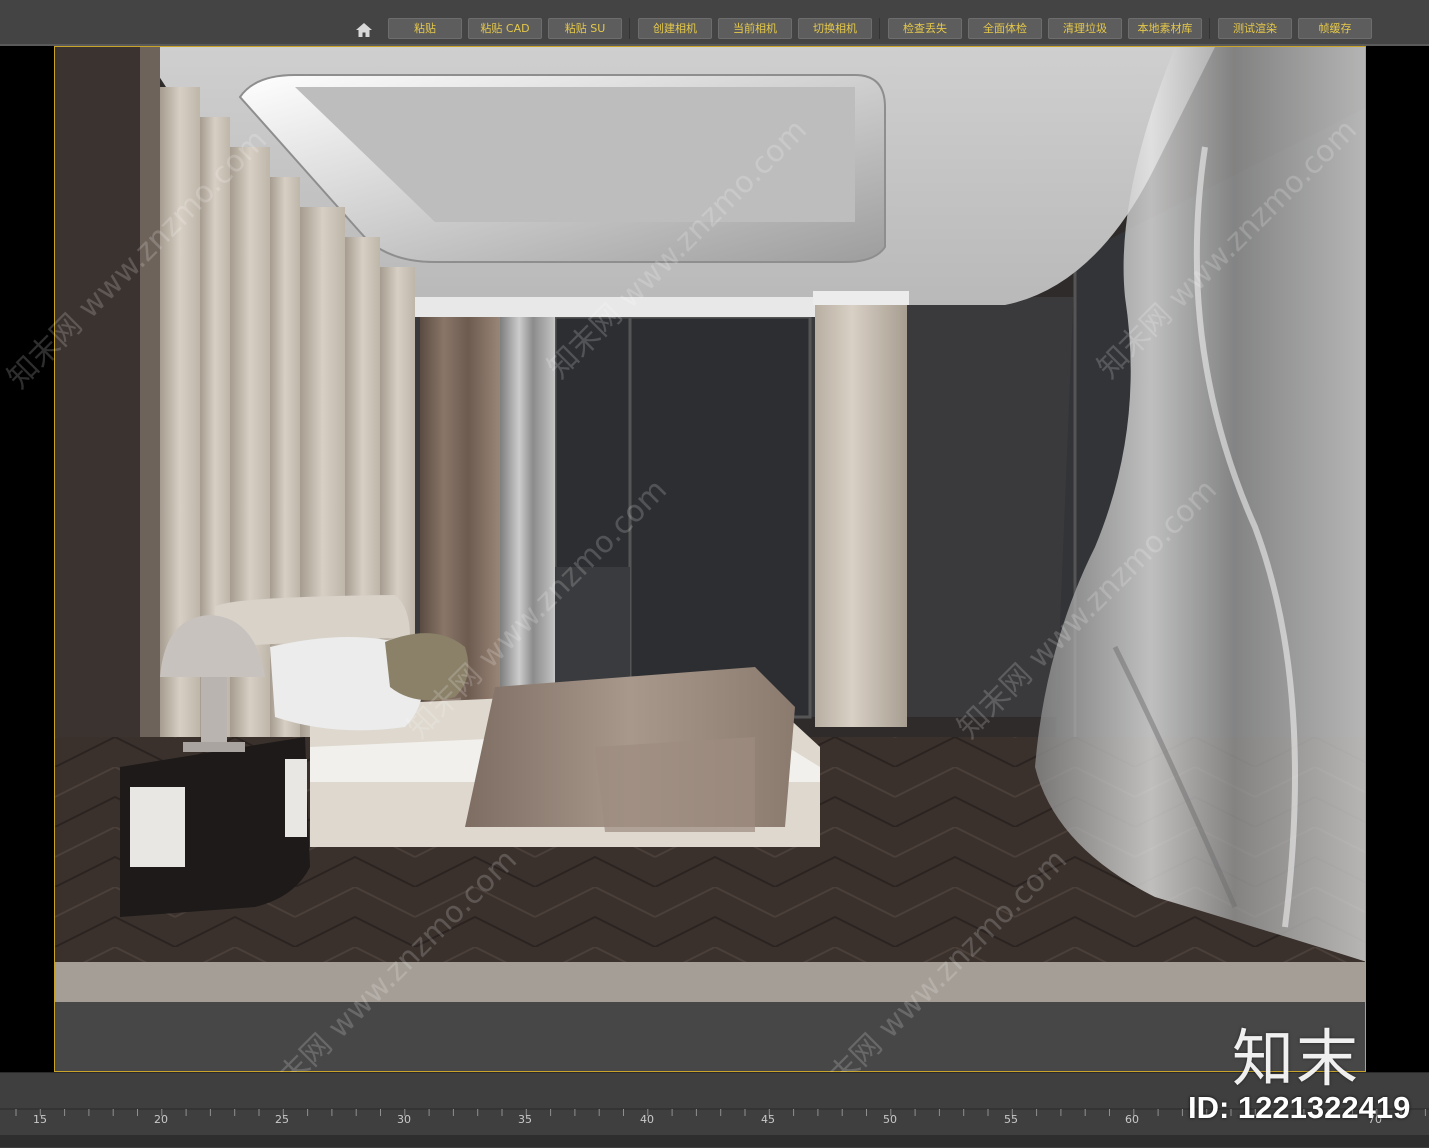 The image size is (1429, 1148). What do you see at coordinates (404, 1119) in the screenshot?
I see `timeline-tick: 30` at bounding box center [404, 1119].